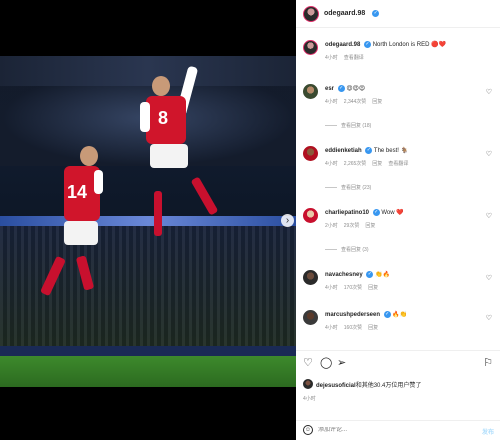  Describe the element at coordinates (356, 89) in the screenshot. I see `comment-text: 😍😍😍` at that location.